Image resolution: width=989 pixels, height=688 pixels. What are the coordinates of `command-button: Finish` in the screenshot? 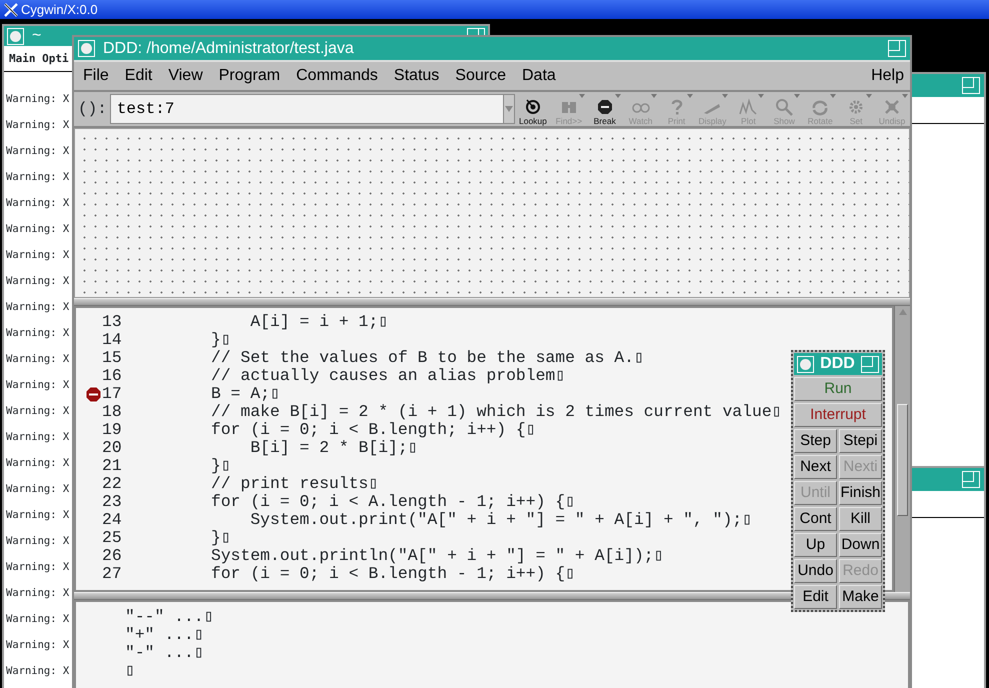 It's located at (860, 493).